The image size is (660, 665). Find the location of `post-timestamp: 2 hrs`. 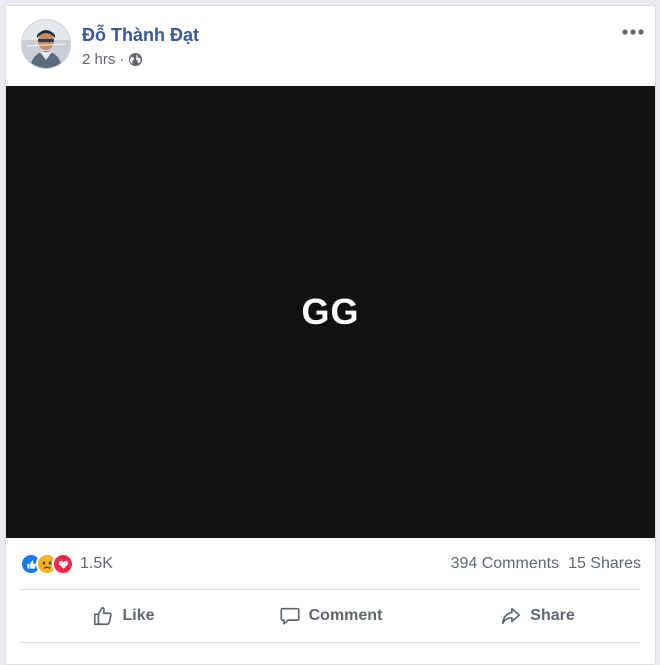

post-timestamp: 2 hrs is located at coordinates (98, 59).